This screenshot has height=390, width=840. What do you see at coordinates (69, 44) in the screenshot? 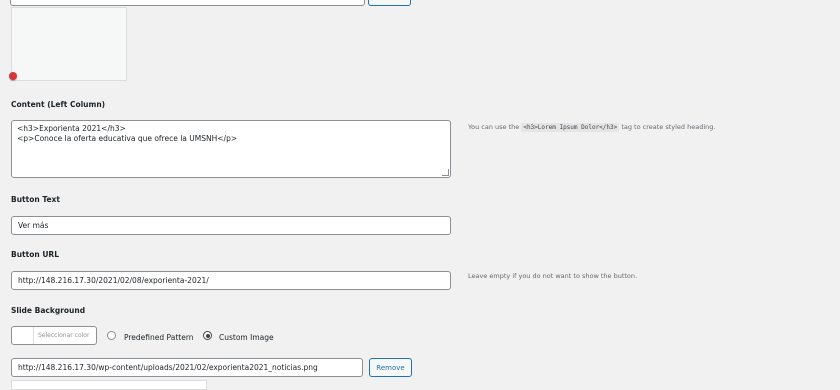
I see `image-preview` at bounding box center [69, 44].